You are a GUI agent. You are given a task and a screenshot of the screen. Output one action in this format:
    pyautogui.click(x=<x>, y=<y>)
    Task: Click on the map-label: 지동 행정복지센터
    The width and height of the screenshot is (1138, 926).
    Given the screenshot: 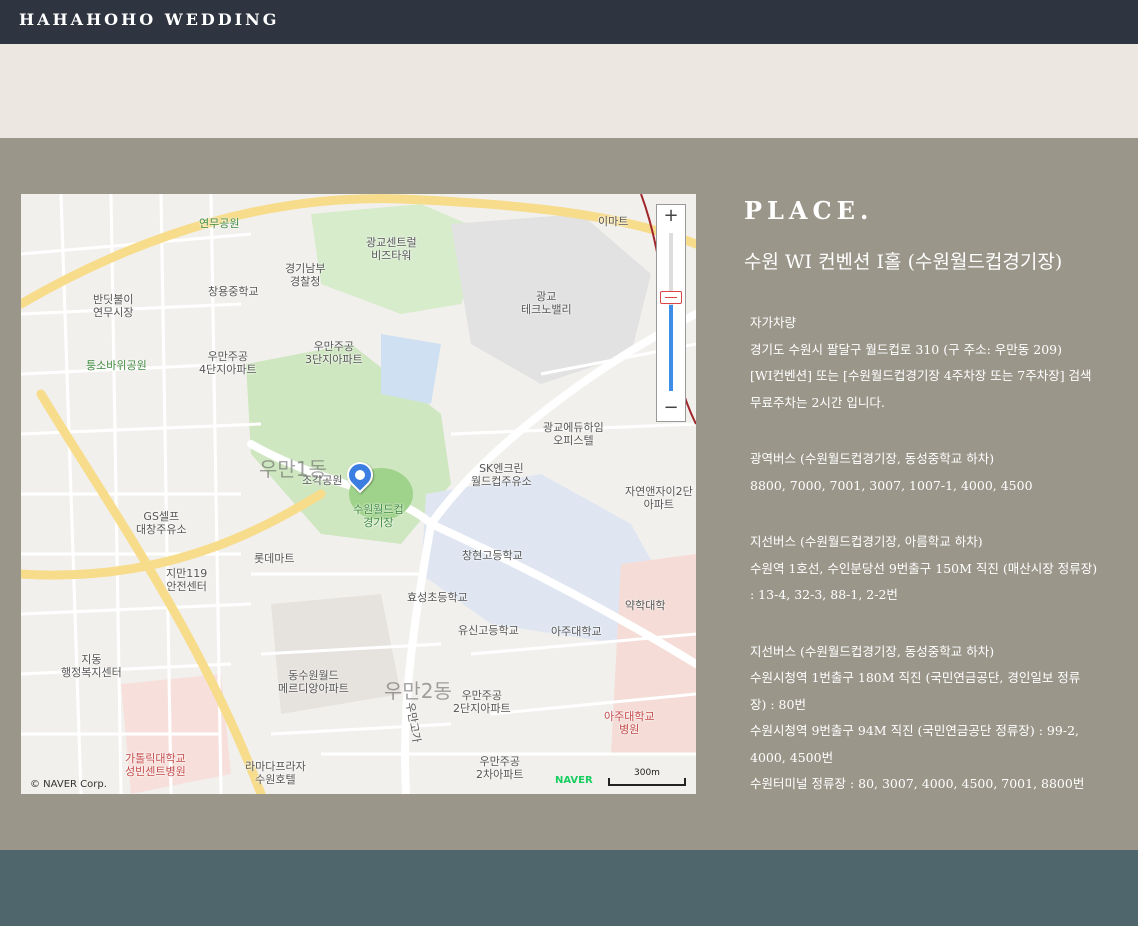 What is the action you would take?
    pyautogui.click(x=91, y=666)
    